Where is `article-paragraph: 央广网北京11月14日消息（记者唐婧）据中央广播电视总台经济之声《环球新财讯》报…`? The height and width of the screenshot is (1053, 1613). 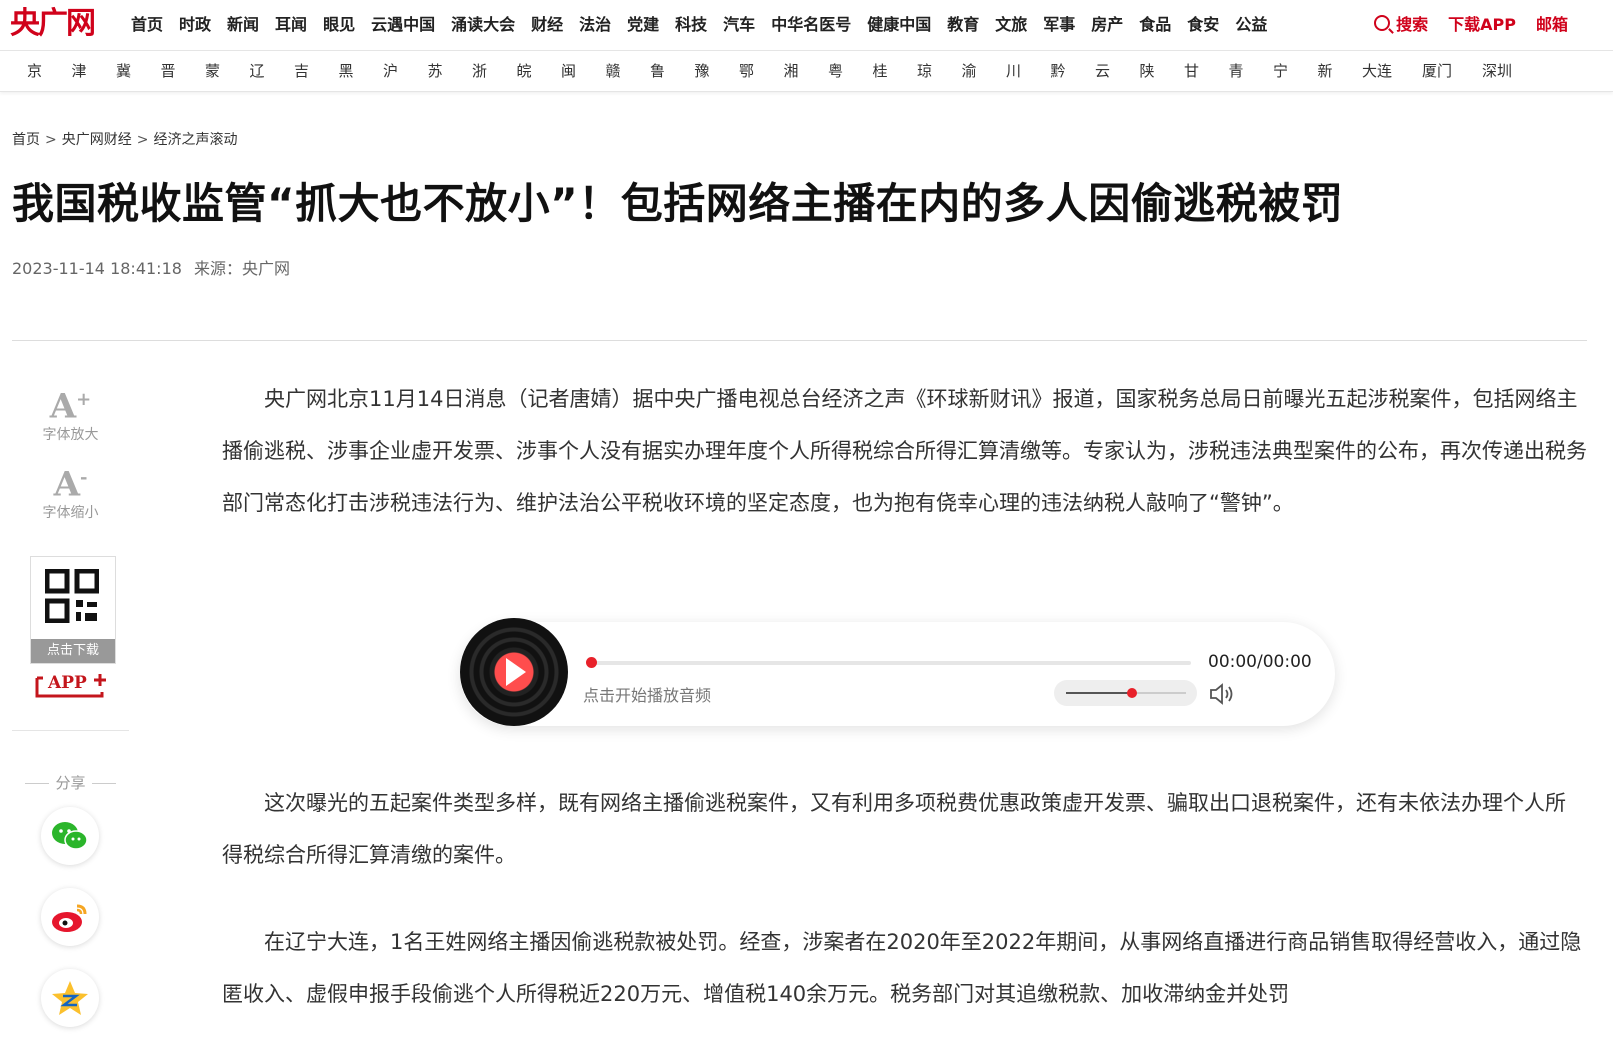
article-paragraph: 央广网北京11月14日消息（记者唐婧）据中央广播电视总台经济之声《环球新财讯》报… is located at coordinates (904, 451).